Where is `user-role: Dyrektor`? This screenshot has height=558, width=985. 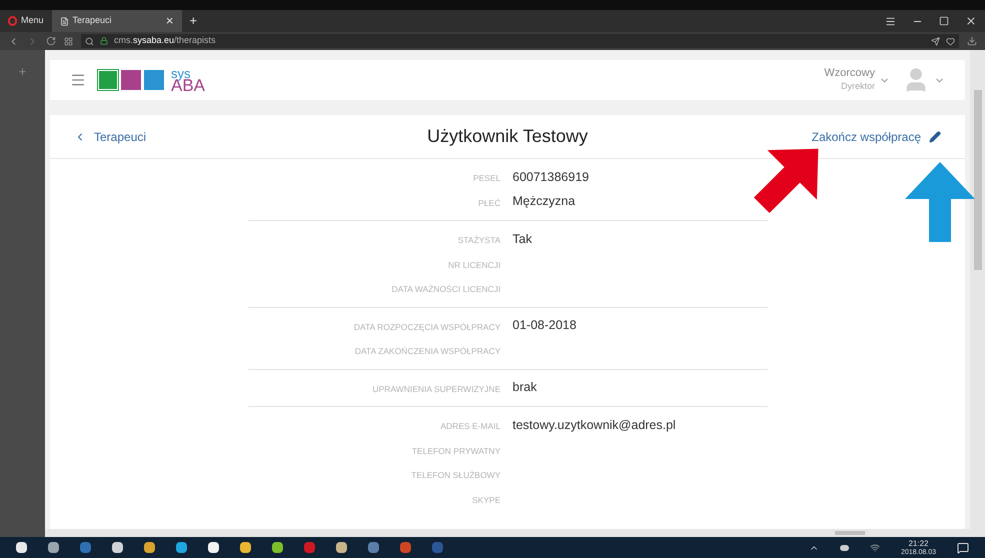
user-role: Dyrektor is located at coordinates (857, 86).